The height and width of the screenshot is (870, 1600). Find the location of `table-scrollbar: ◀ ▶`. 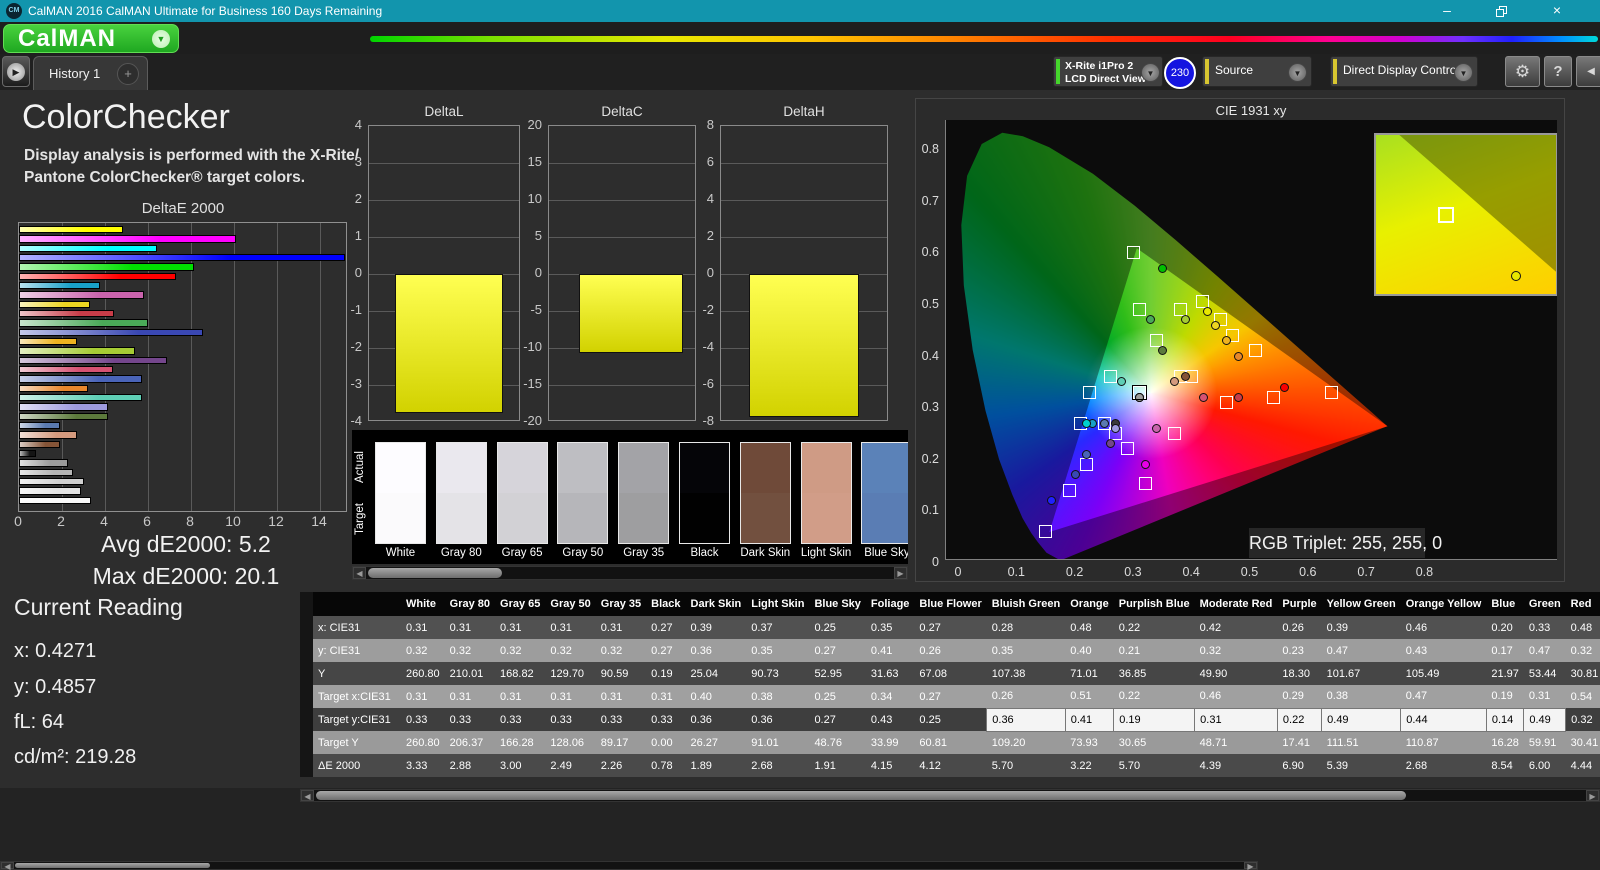

table-scrollbar: ◀ ▶ is located at coordinates (950, 795).